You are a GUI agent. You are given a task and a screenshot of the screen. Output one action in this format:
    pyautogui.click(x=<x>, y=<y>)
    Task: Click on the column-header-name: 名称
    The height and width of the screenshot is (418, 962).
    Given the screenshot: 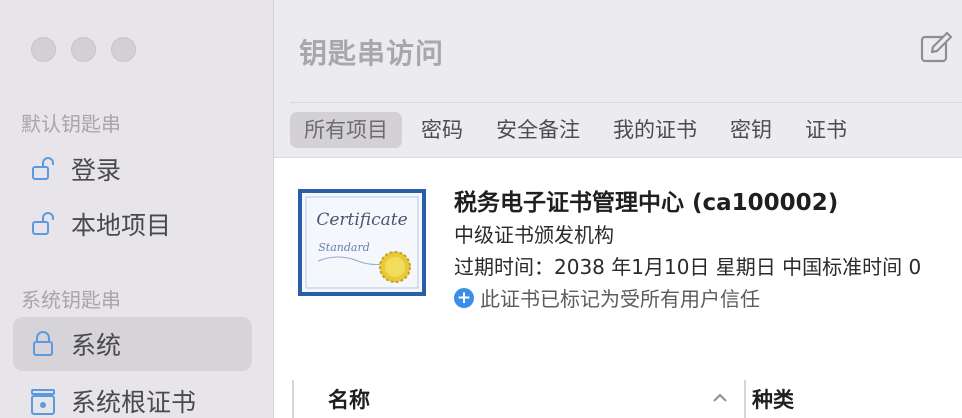 What is the action you would take?
    pyautogui.click(x=349, y=399)
    